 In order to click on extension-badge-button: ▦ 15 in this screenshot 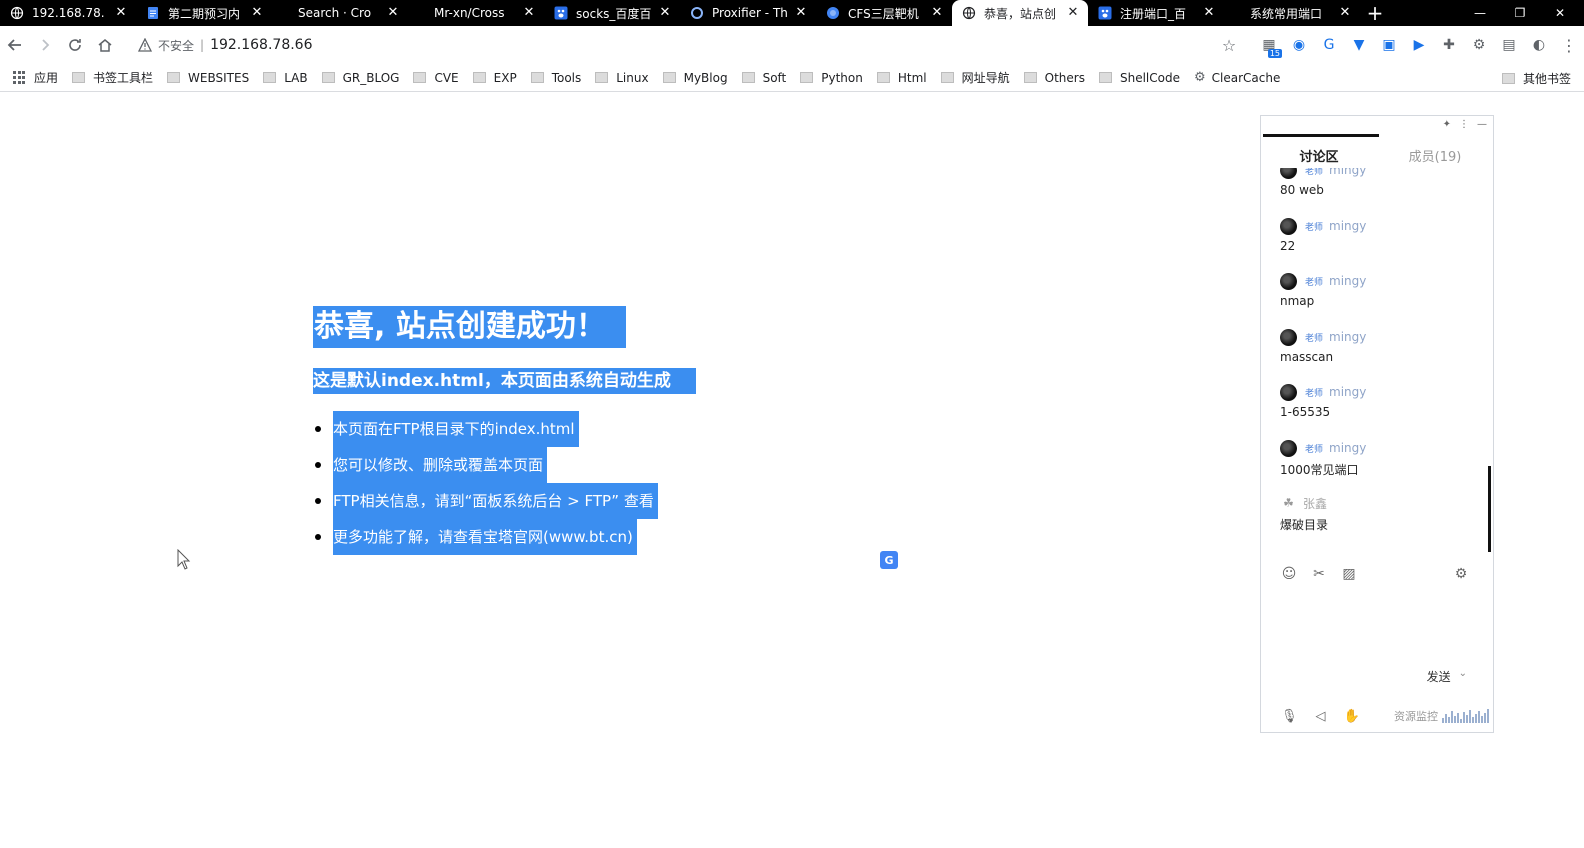, I will do `click(1269, 45)`.